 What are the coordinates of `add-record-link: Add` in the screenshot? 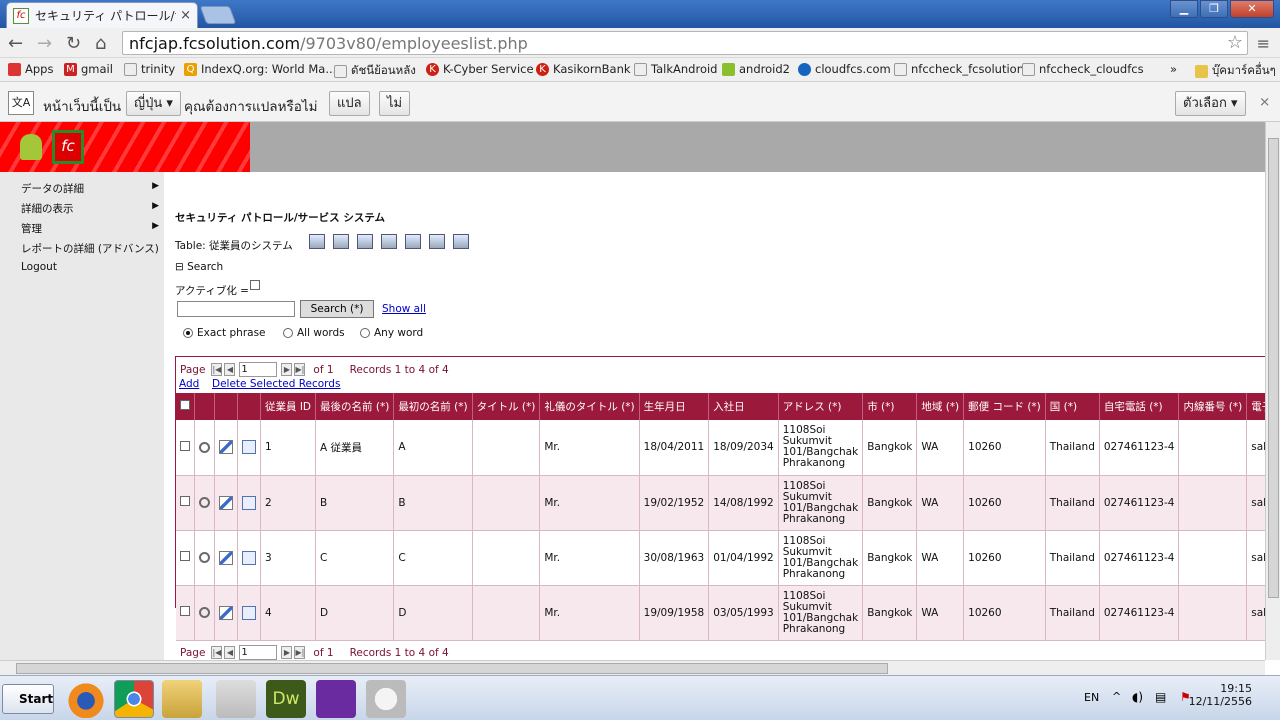 It's located at (189, 384).